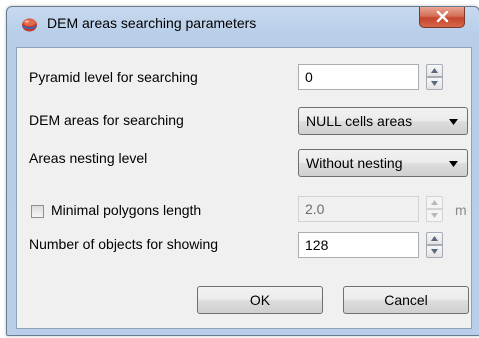 Image resolution: width=479 pixels, height=338 pixels. What do you see at coordinates (354, 163) in the screenshot?
I see `nesting-level-selected: Without nesting` at bounding box center [354, 163].